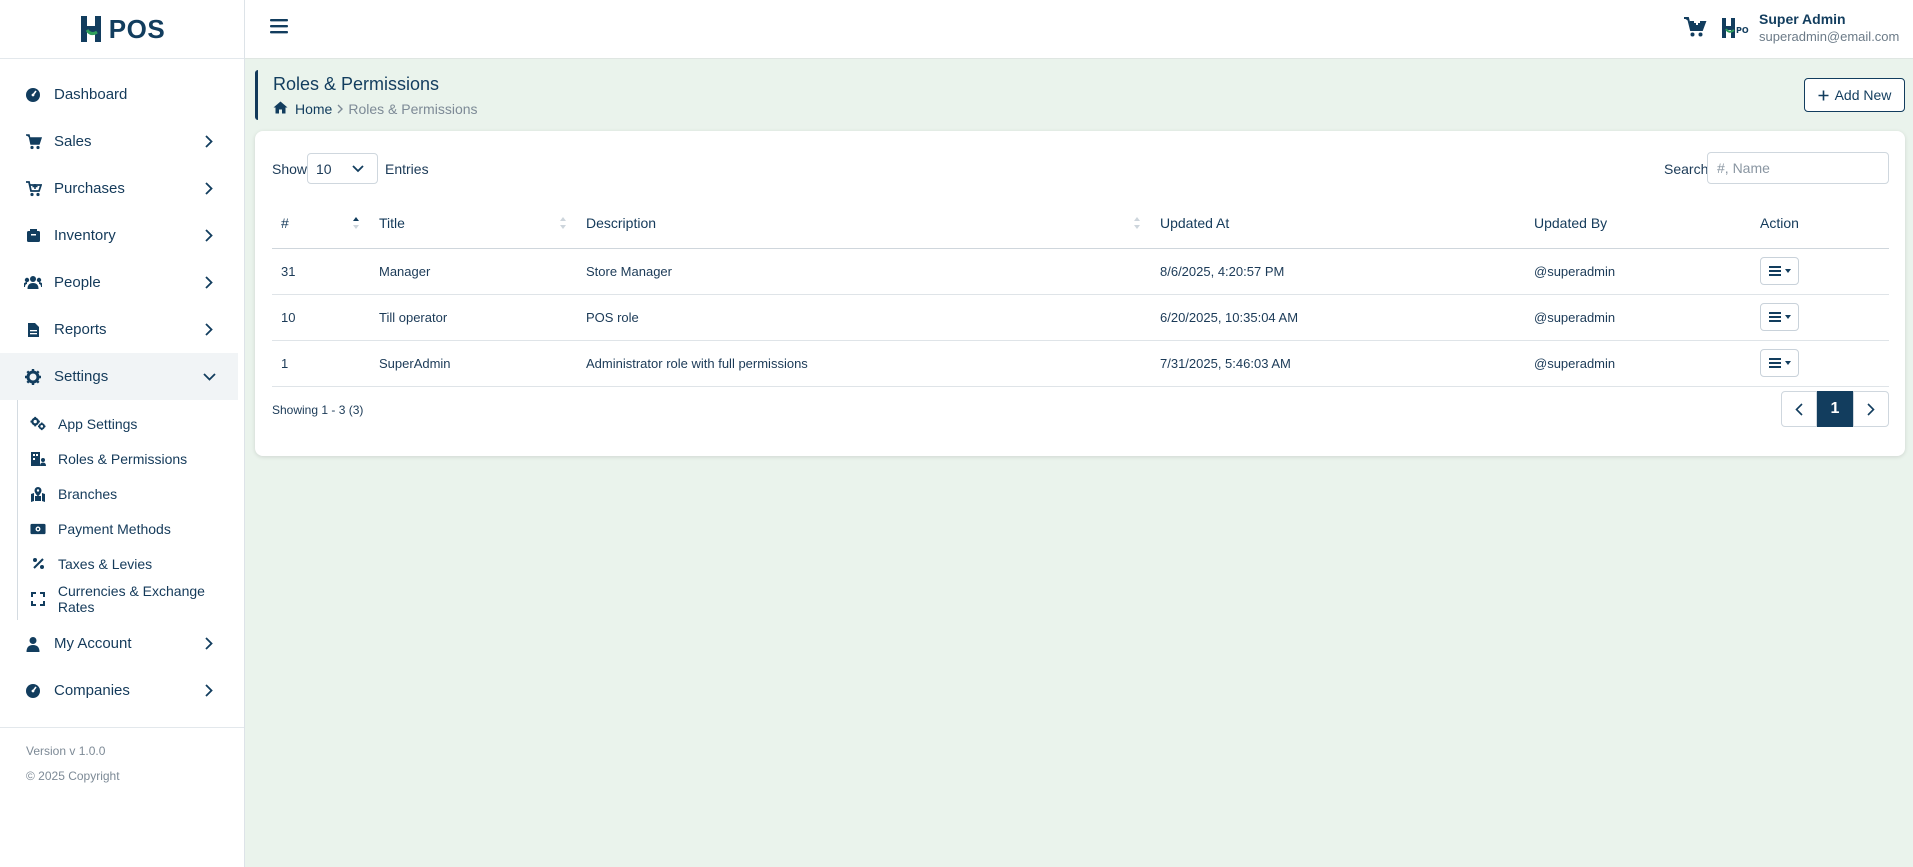 This screenshot has height=867, width=1913. I want to click on page-title: Roles & Permissions, so click(356, 84).